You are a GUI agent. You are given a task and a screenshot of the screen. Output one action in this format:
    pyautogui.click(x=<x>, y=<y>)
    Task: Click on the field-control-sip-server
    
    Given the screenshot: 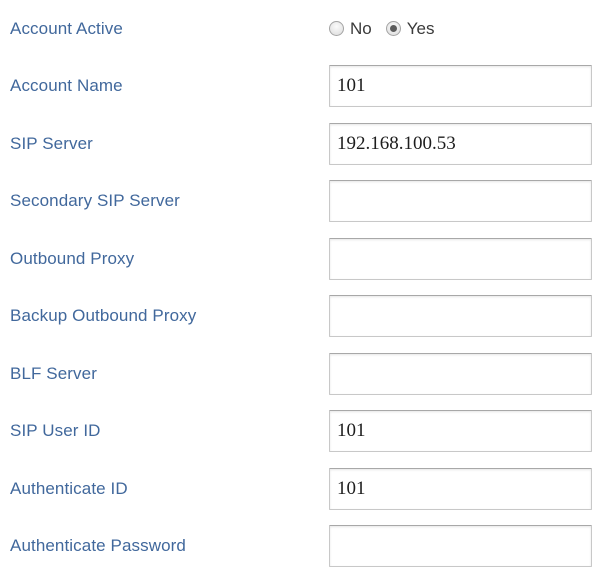 What is the action you would take?
    pyautogui.click(x=460, y=144)
    